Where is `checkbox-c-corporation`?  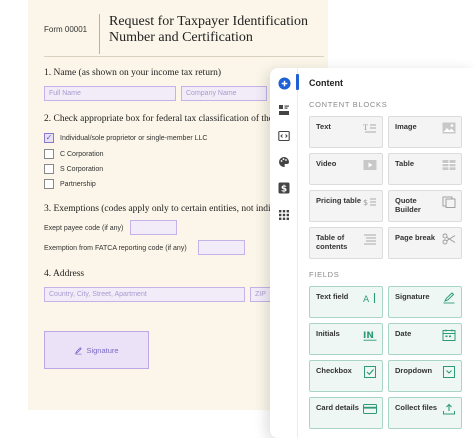 checkbox-c-corporation is located at coordinates (49, 154).